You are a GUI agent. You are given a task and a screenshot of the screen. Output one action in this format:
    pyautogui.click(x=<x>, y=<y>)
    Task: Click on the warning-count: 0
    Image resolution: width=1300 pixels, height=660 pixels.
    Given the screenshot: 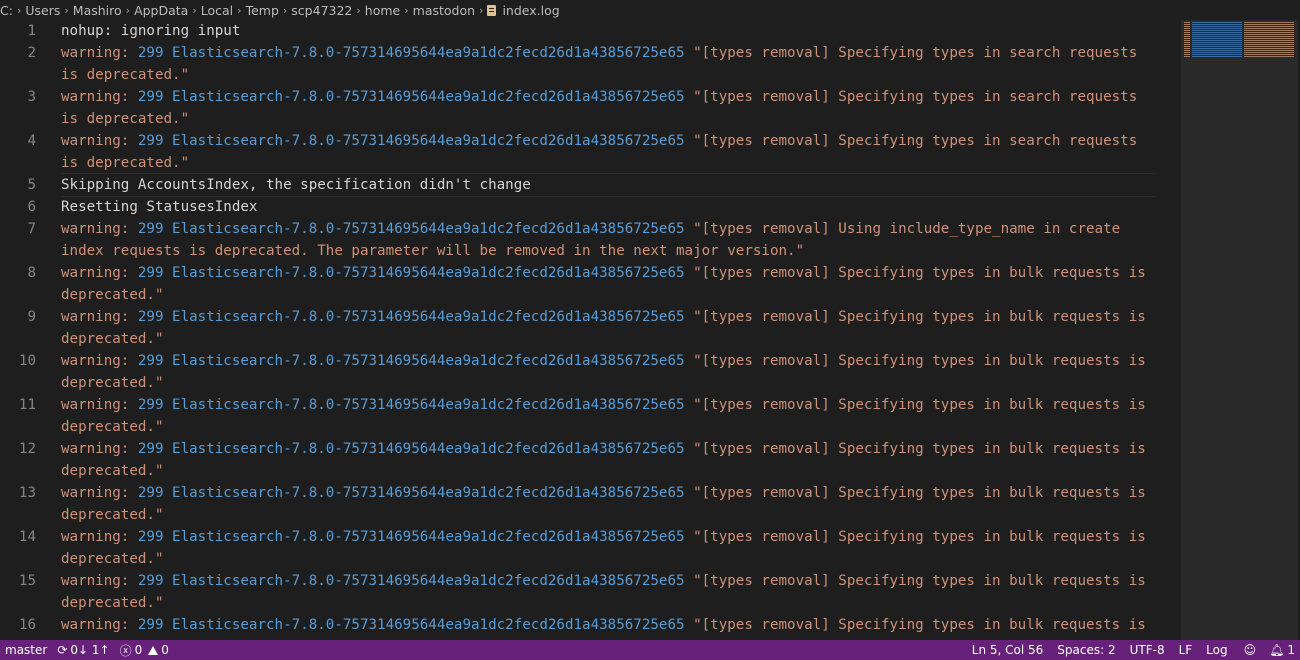 What is the action you would take?
    pyautogui.click(x=165, y=650)
    